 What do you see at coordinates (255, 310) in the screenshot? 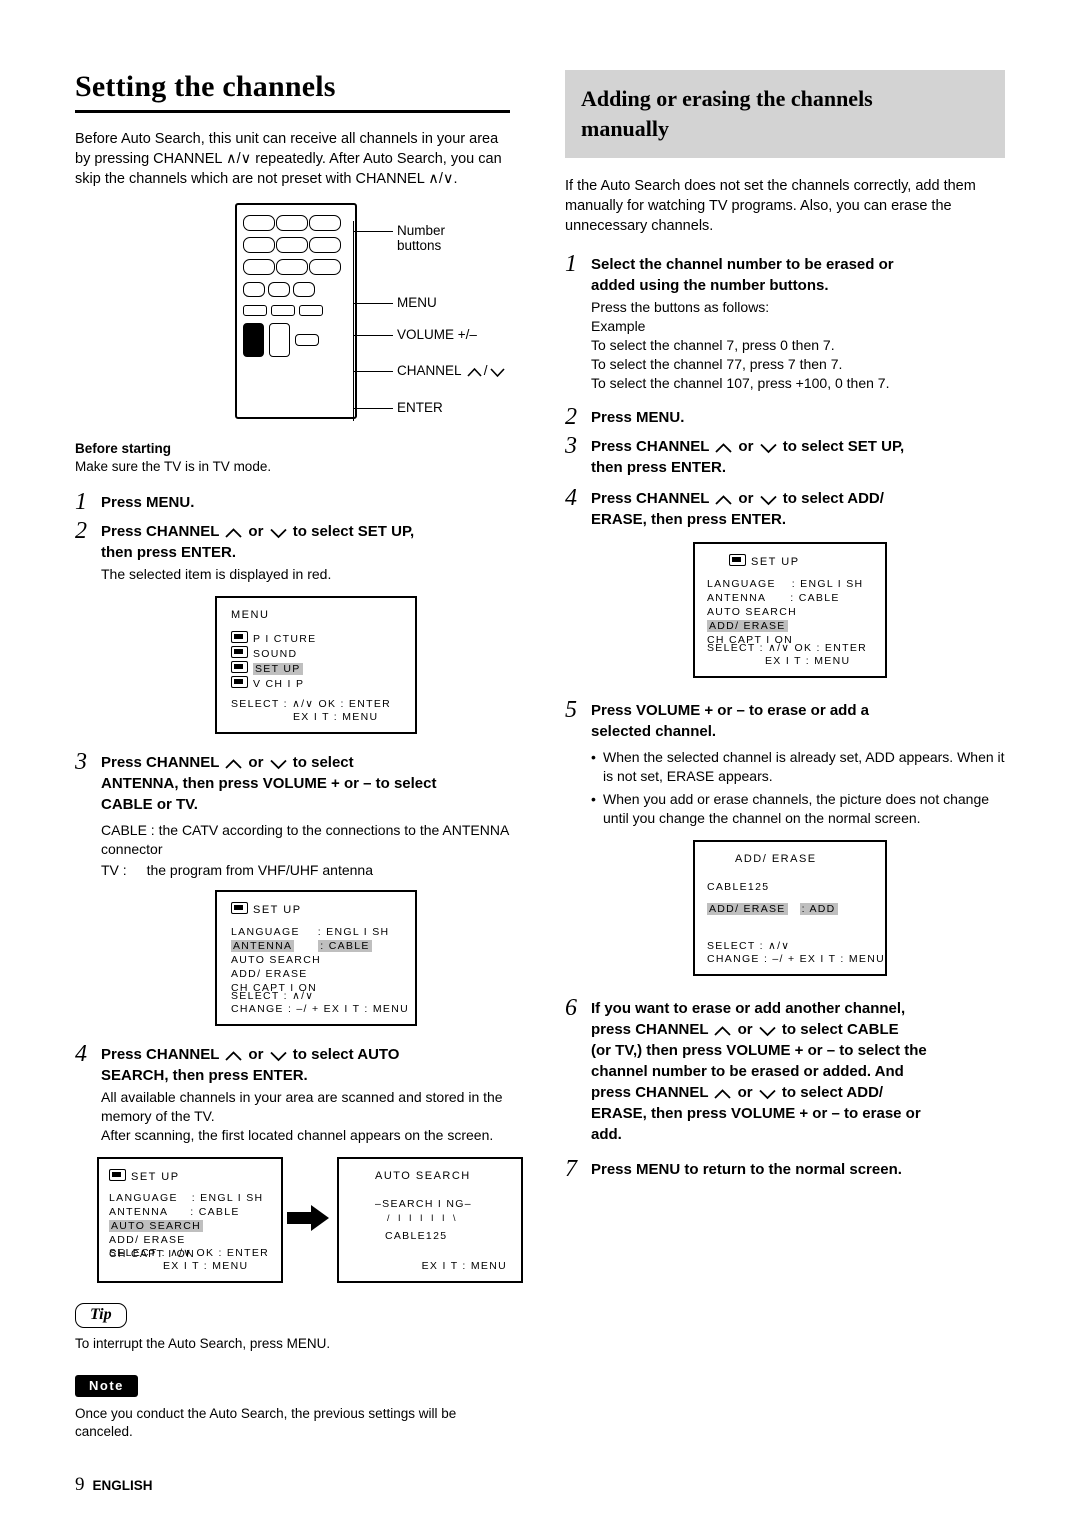
I see `menu-button` at bounding box center [255, 310].